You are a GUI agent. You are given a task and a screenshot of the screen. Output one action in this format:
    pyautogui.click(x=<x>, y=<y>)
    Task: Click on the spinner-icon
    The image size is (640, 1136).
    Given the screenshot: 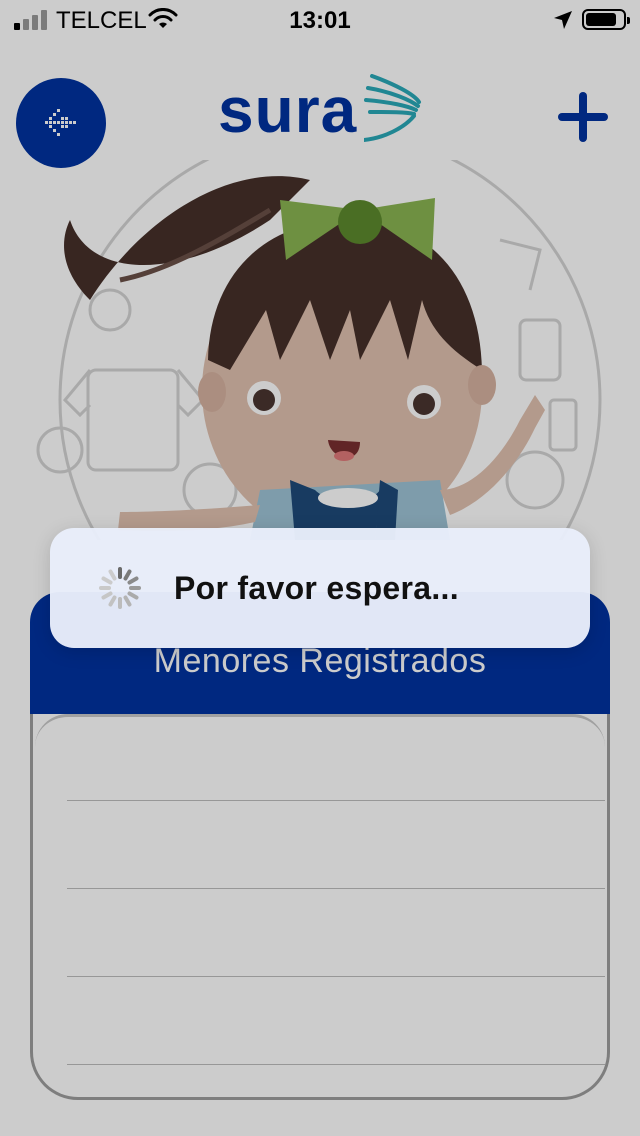 What is the action you would take?
    pyautogui.click(x=120, y=588)
    